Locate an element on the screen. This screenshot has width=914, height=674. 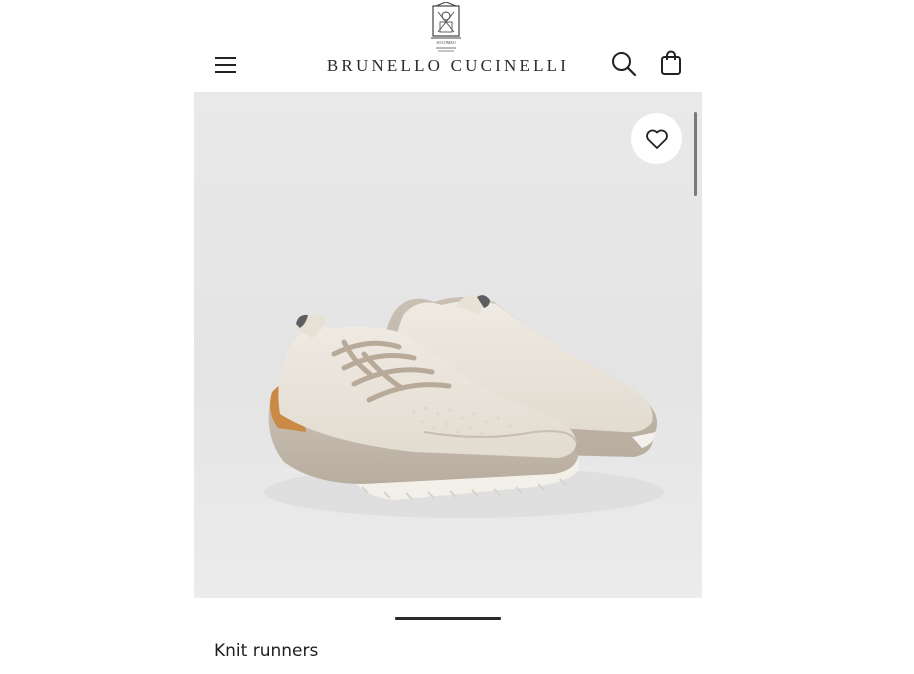
product-image is located at coordinates (464, 406).